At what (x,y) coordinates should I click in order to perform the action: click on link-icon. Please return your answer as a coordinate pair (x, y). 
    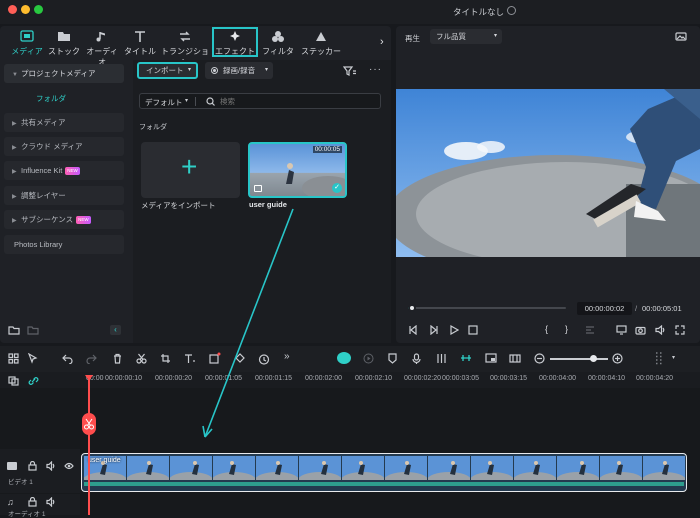
    Looking at the image, I should click on (33, 381).